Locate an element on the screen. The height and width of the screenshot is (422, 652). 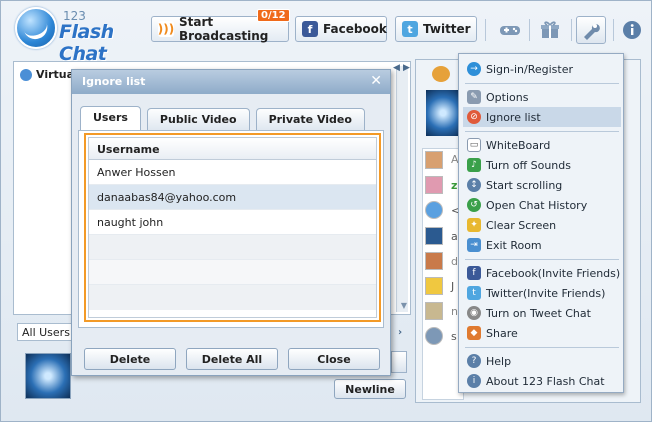
delete-button: Delete is located at coordinates (130, 359).